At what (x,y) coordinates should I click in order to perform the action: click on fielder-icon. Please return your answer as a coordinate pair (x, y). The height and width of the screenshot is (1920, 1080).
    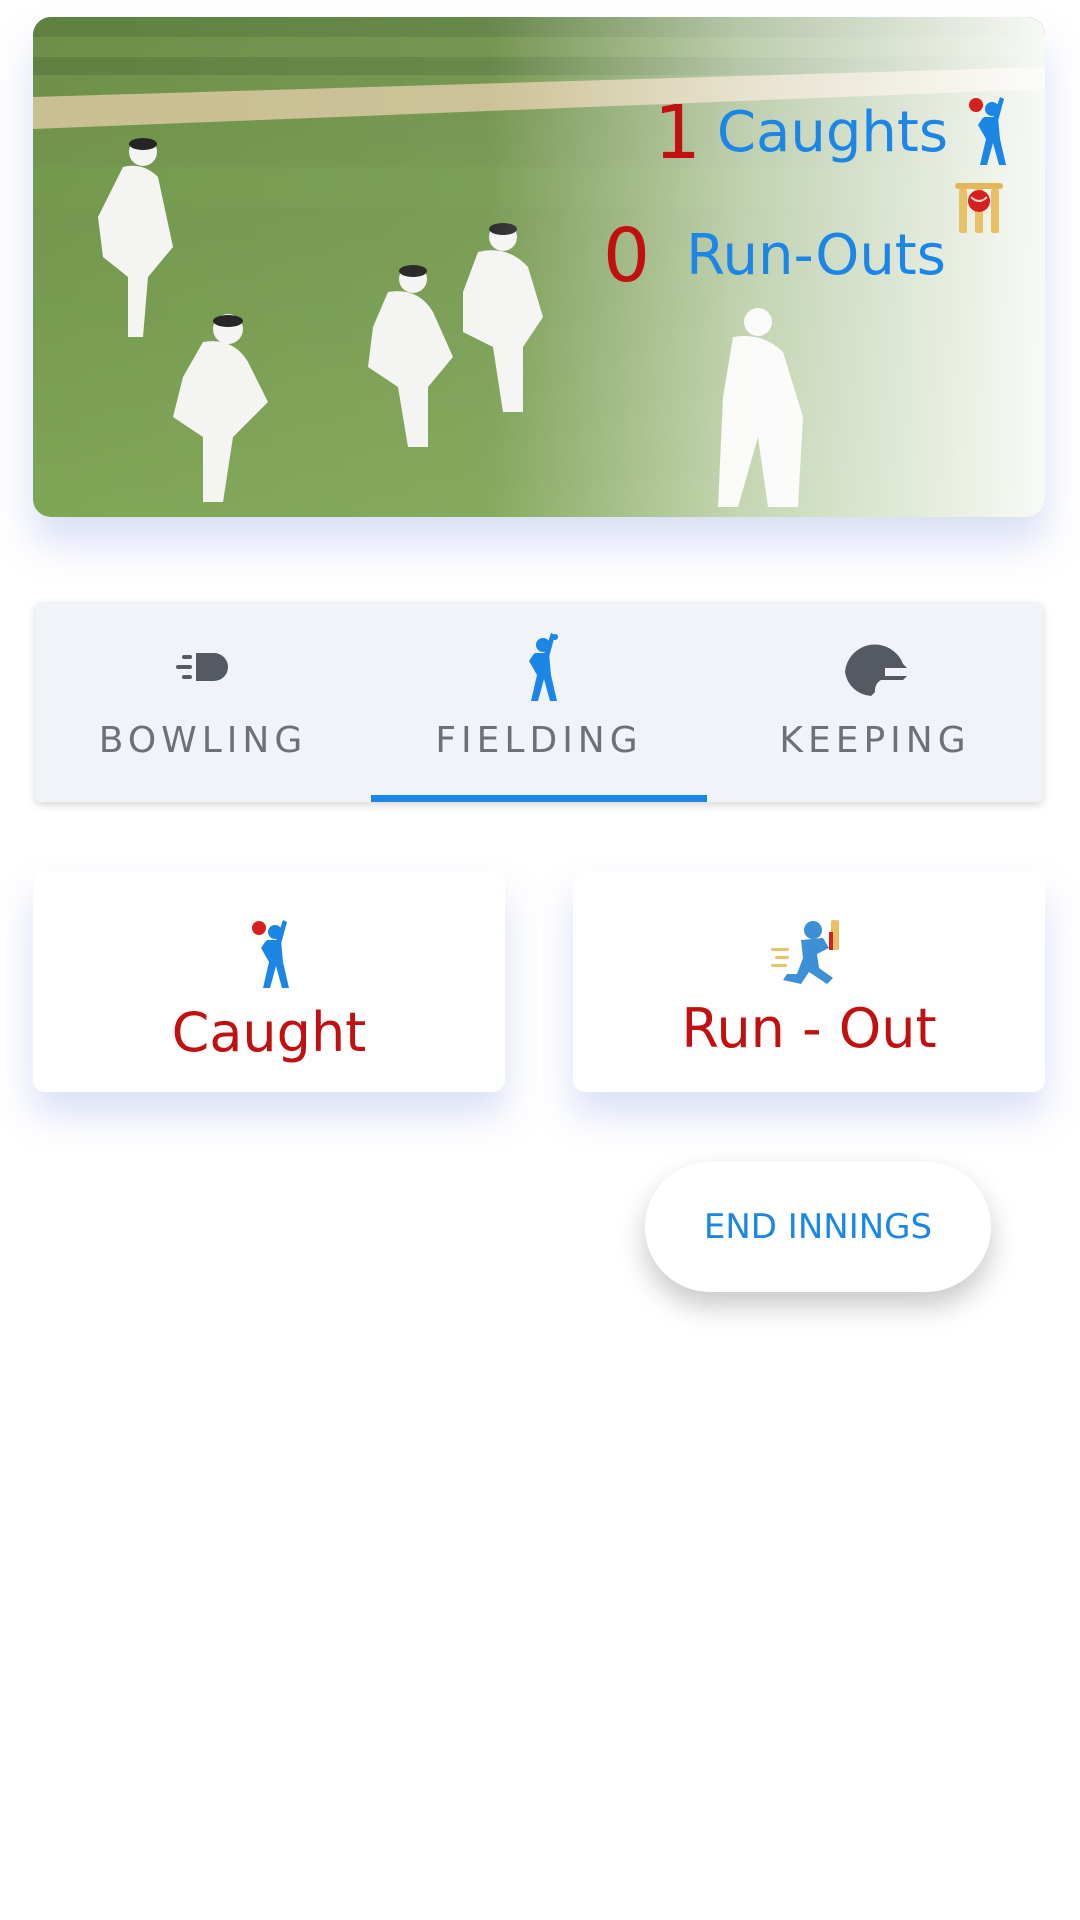
    Looking at the image, I should click on (539, 667).